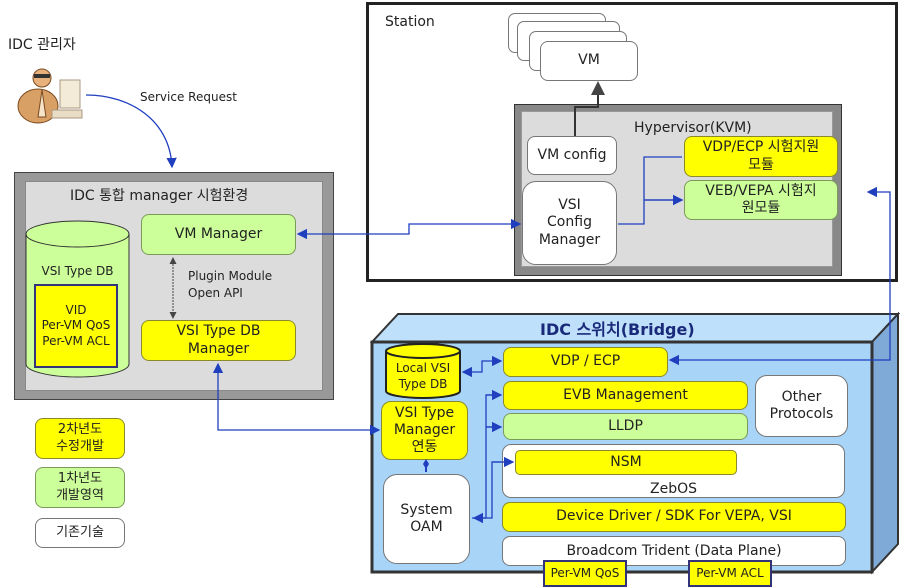 This screenshot has width=900, height=588. Describe the element at coordinates (218, 348) in the screenshot. I see `vsi-db-manager-line2: Manager` at that location.